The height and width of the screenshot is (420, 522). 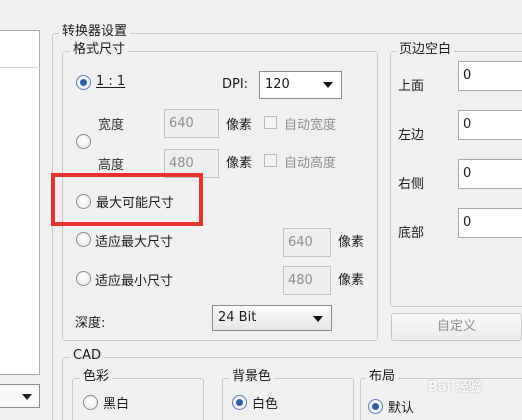 I want to click on margin-right-input: 0, so click(x=490, y=174).